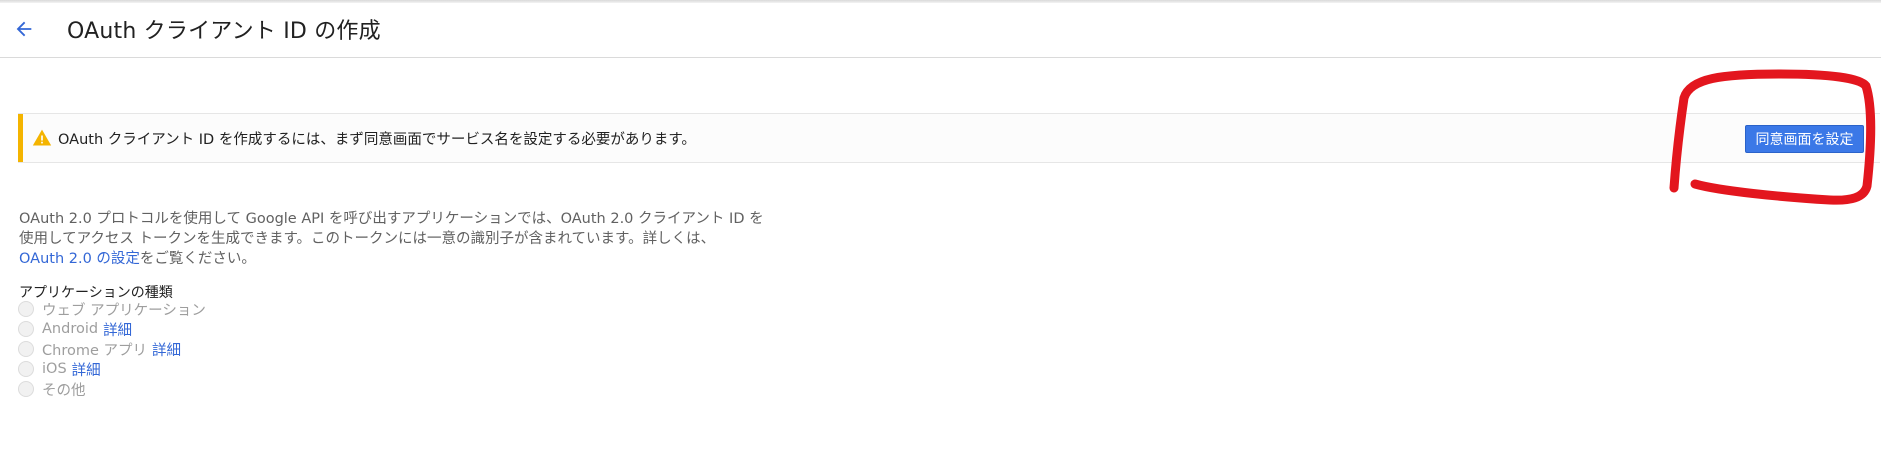  I want to click on arrow-back-icon, so click(24, 29).